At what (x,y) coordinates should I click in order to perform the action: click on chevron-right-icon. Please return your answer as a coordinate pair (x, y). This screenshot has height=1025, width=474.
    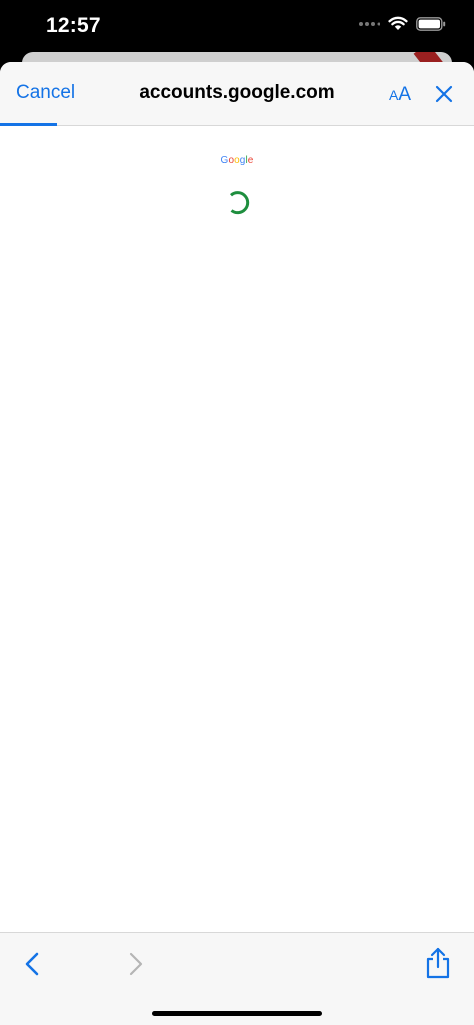
    Looking at the image, I should click on (135, 964).